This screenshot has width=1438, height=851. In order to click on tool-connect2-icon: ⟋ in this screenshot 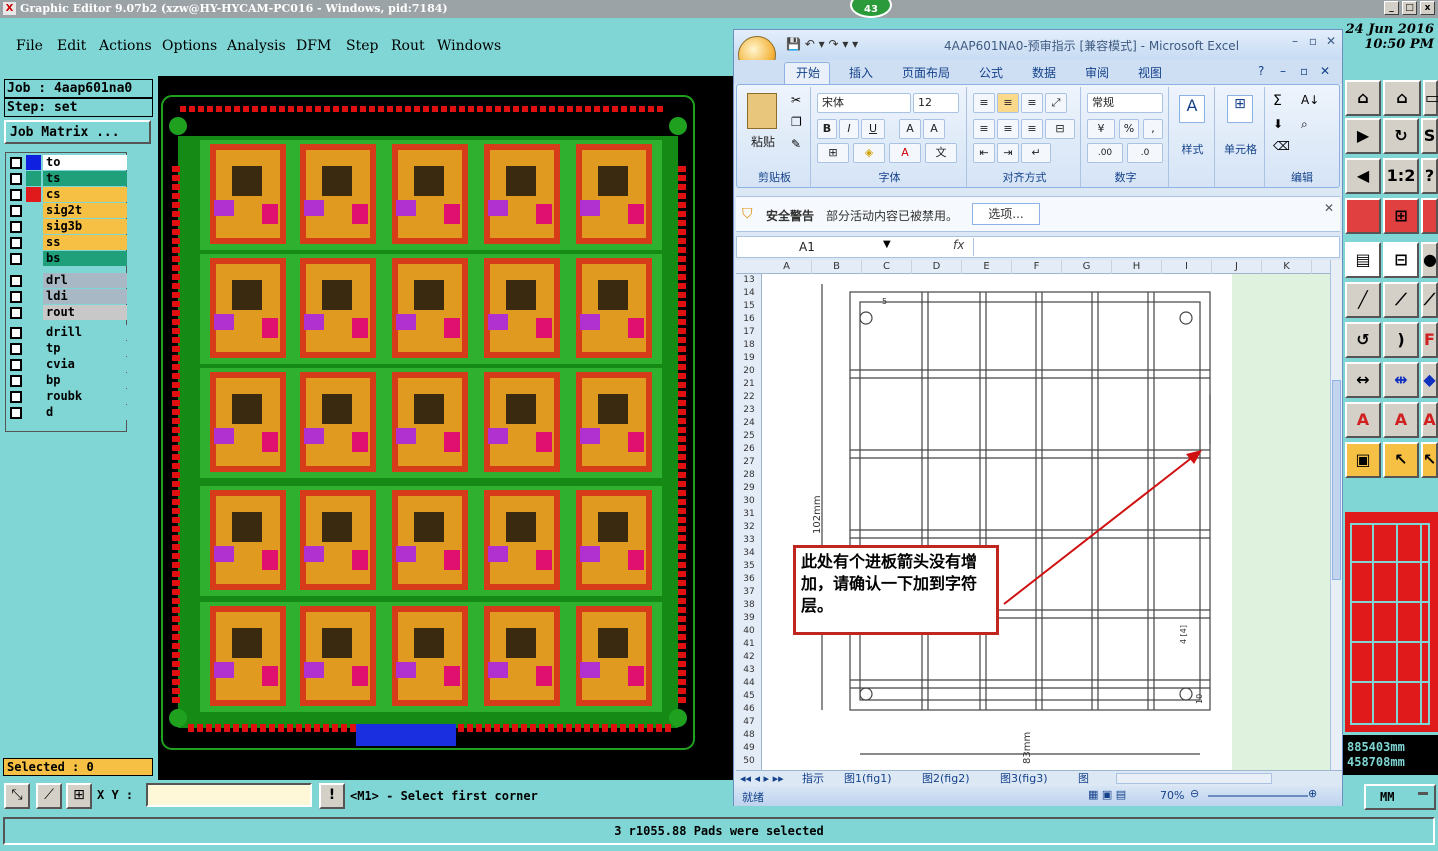, I will do `click(1429, 300)`.